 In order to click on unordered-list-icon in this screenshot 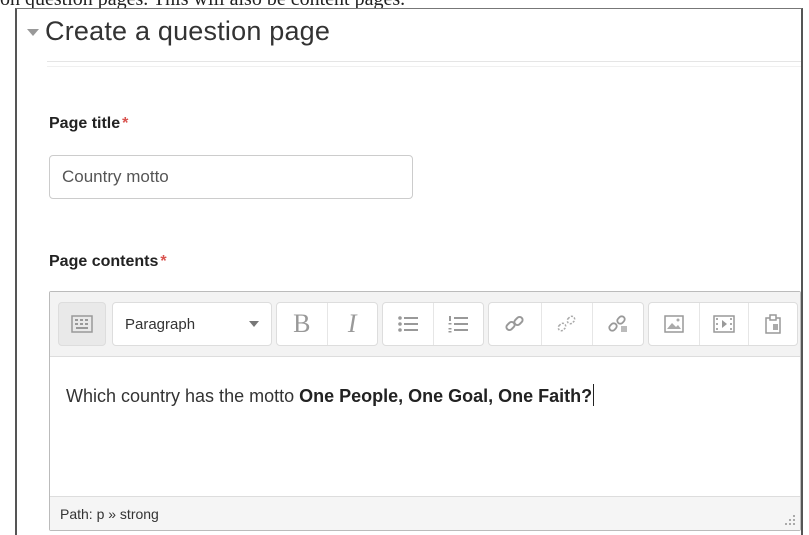, I will do `click(408, 324)`.